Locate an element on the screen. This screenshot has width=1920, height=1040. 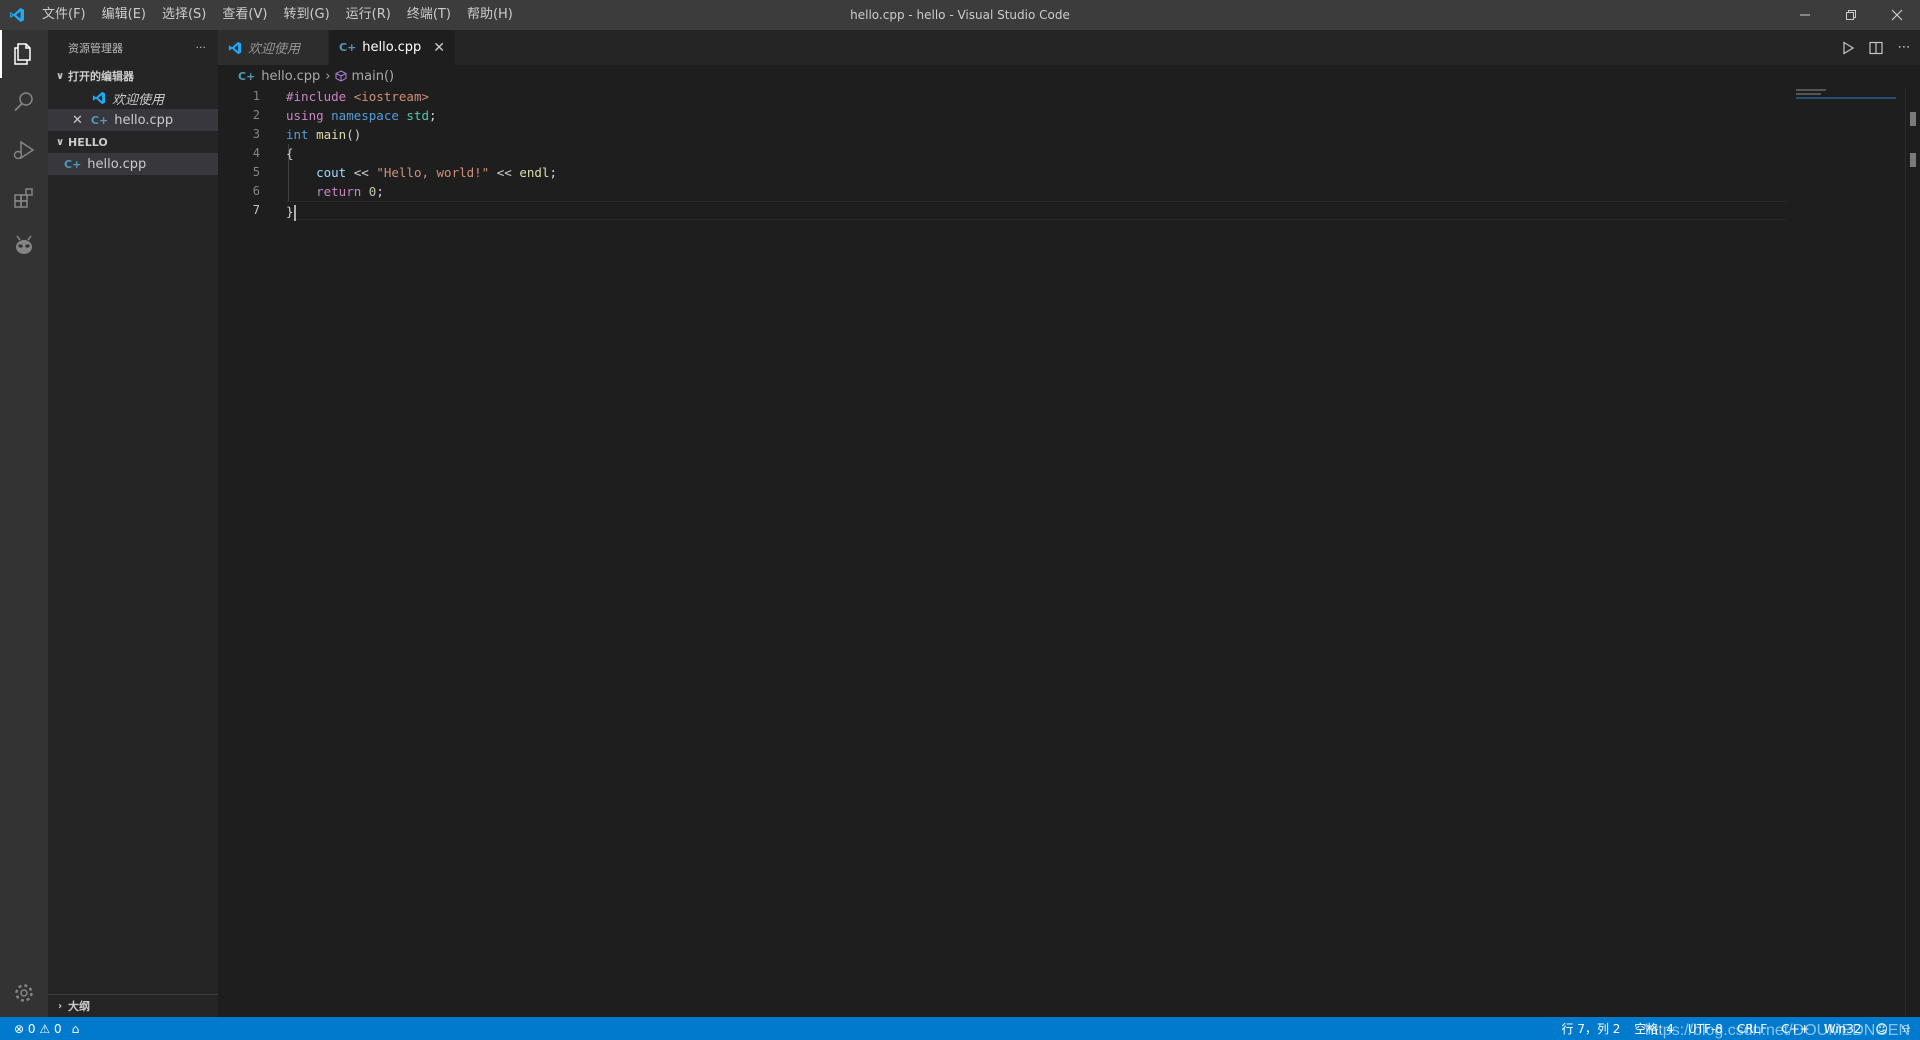
menu-go: 转到(G) is located at coordinates (306, 15).